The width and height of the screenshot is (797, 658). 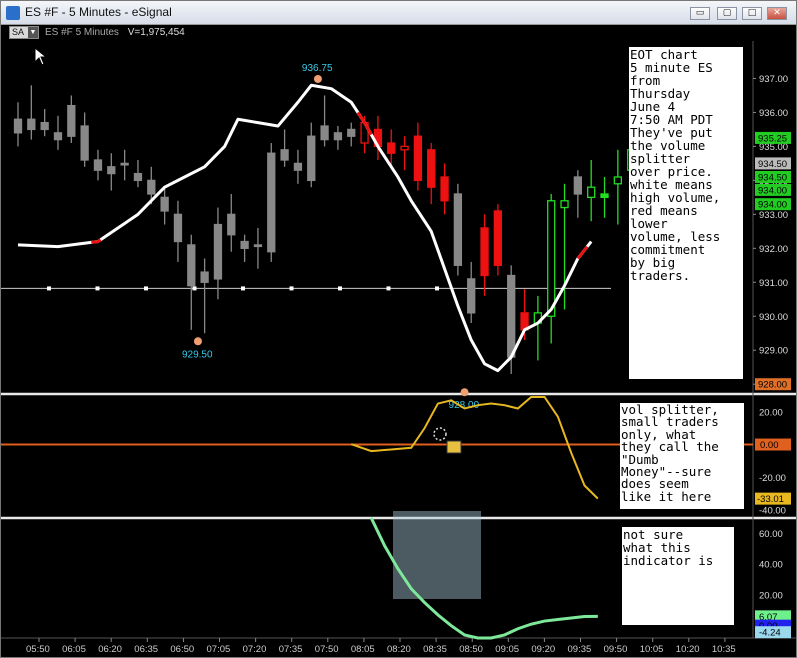 I want to click on vol-tick-label: 20.00, so click(x=771, y=412).